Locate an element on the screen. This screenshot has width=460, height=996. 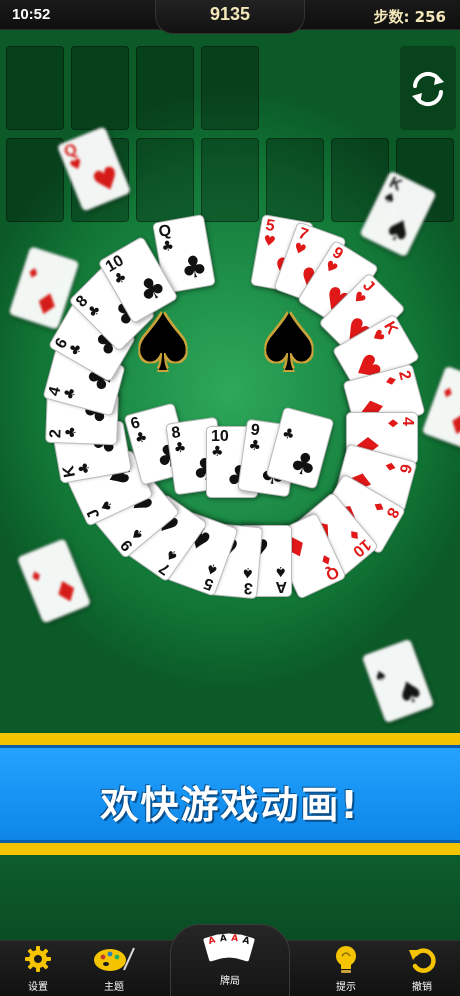
nav-theme: 主题 is located at coordinates (114, 969).